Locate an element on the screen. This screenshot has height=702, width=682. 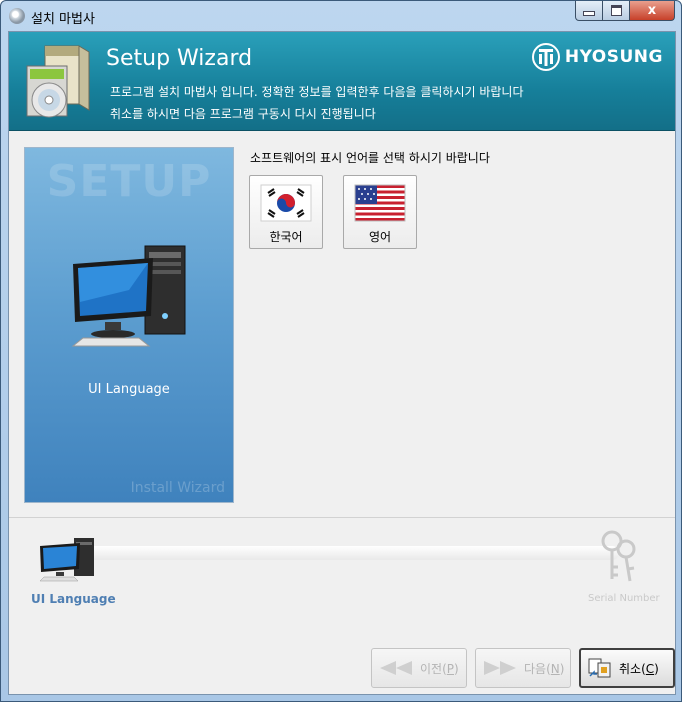
cancel-icon is located at coordinates (599, 668).